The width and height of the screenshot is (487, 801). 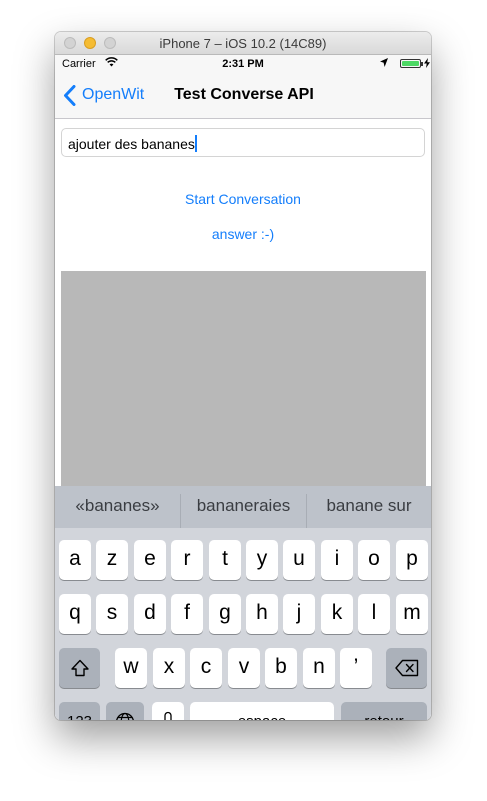 I want to click on suggestion-bar: «bananes» bananeraies banane sur, so click(x=243, y=507).